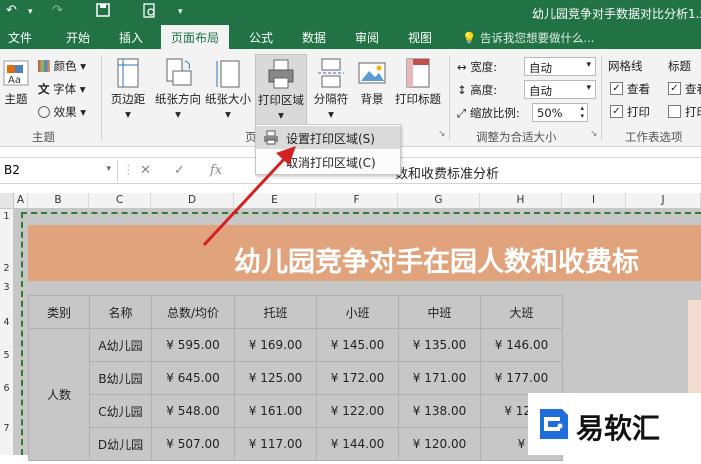 The width and height of the screenshot is (701, 464). What do you see at coordinates (249, 196) in the screenshot?
I see `annotation-arrow` at bounding box center [249, 196].